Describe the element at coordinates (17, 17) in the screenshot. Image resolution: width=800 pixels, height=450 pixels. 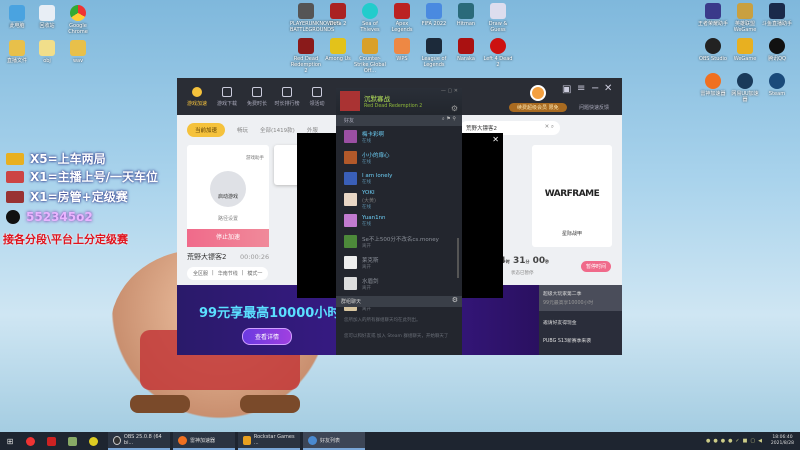
I see `desktop-icon: 此电脑` at that location.